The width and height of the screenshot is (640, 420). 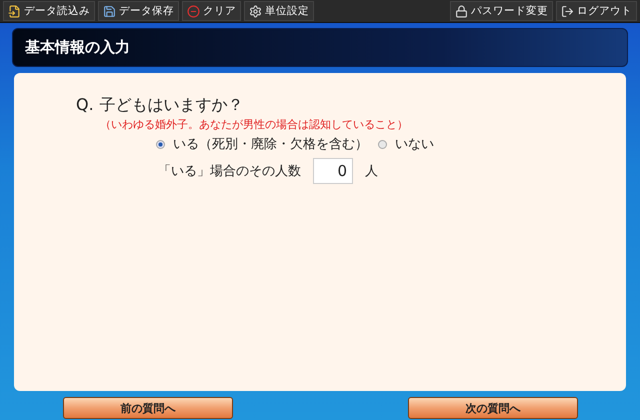 I want to click on unit-label: 人, so click(x=371, y=171).